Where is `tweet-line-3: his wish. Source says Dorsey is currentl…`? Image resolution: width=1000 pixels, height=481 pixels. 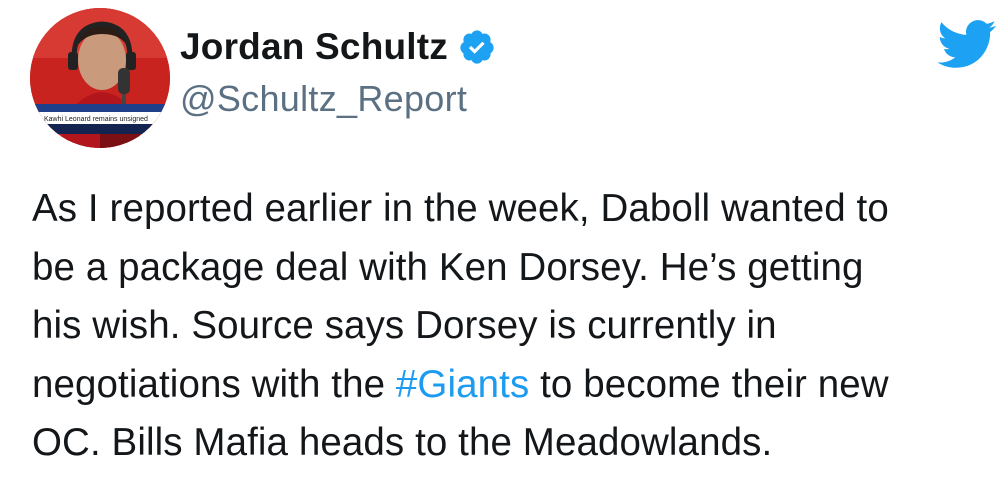
tweet-line-3: his wish. Source says Dorsey is currentl… is located at coordinates (404, 325).